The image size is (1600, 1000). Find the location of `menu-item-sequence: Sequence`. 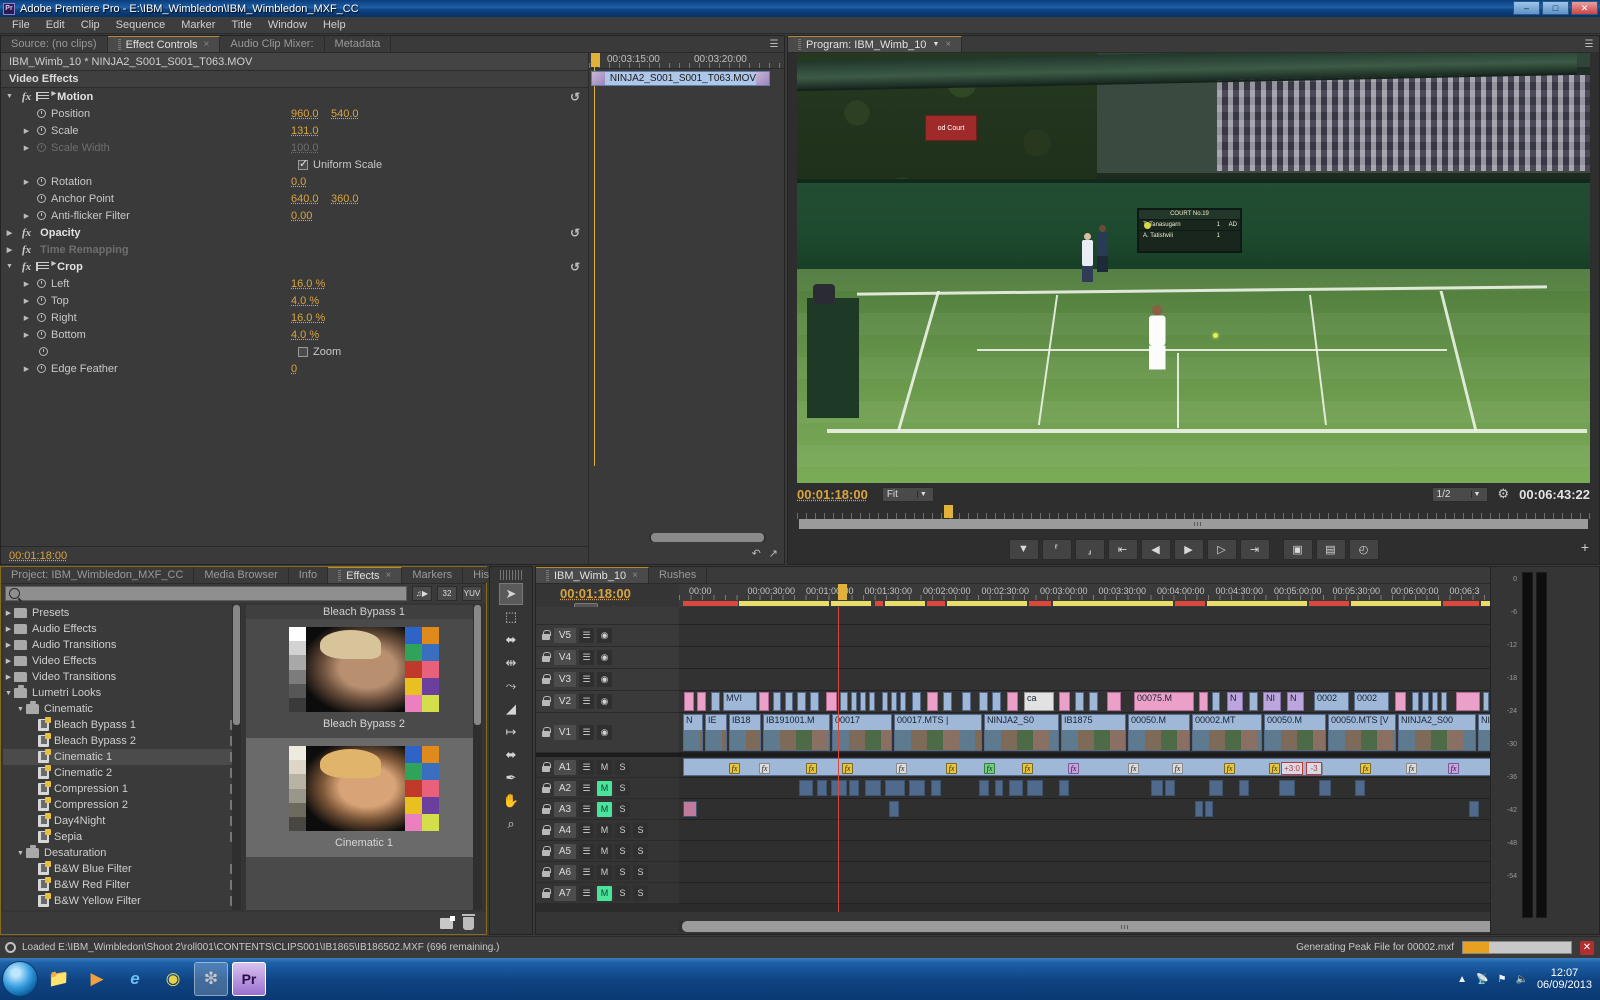

menu-item-sequence: Sequence is located at coordinates (141, 25).